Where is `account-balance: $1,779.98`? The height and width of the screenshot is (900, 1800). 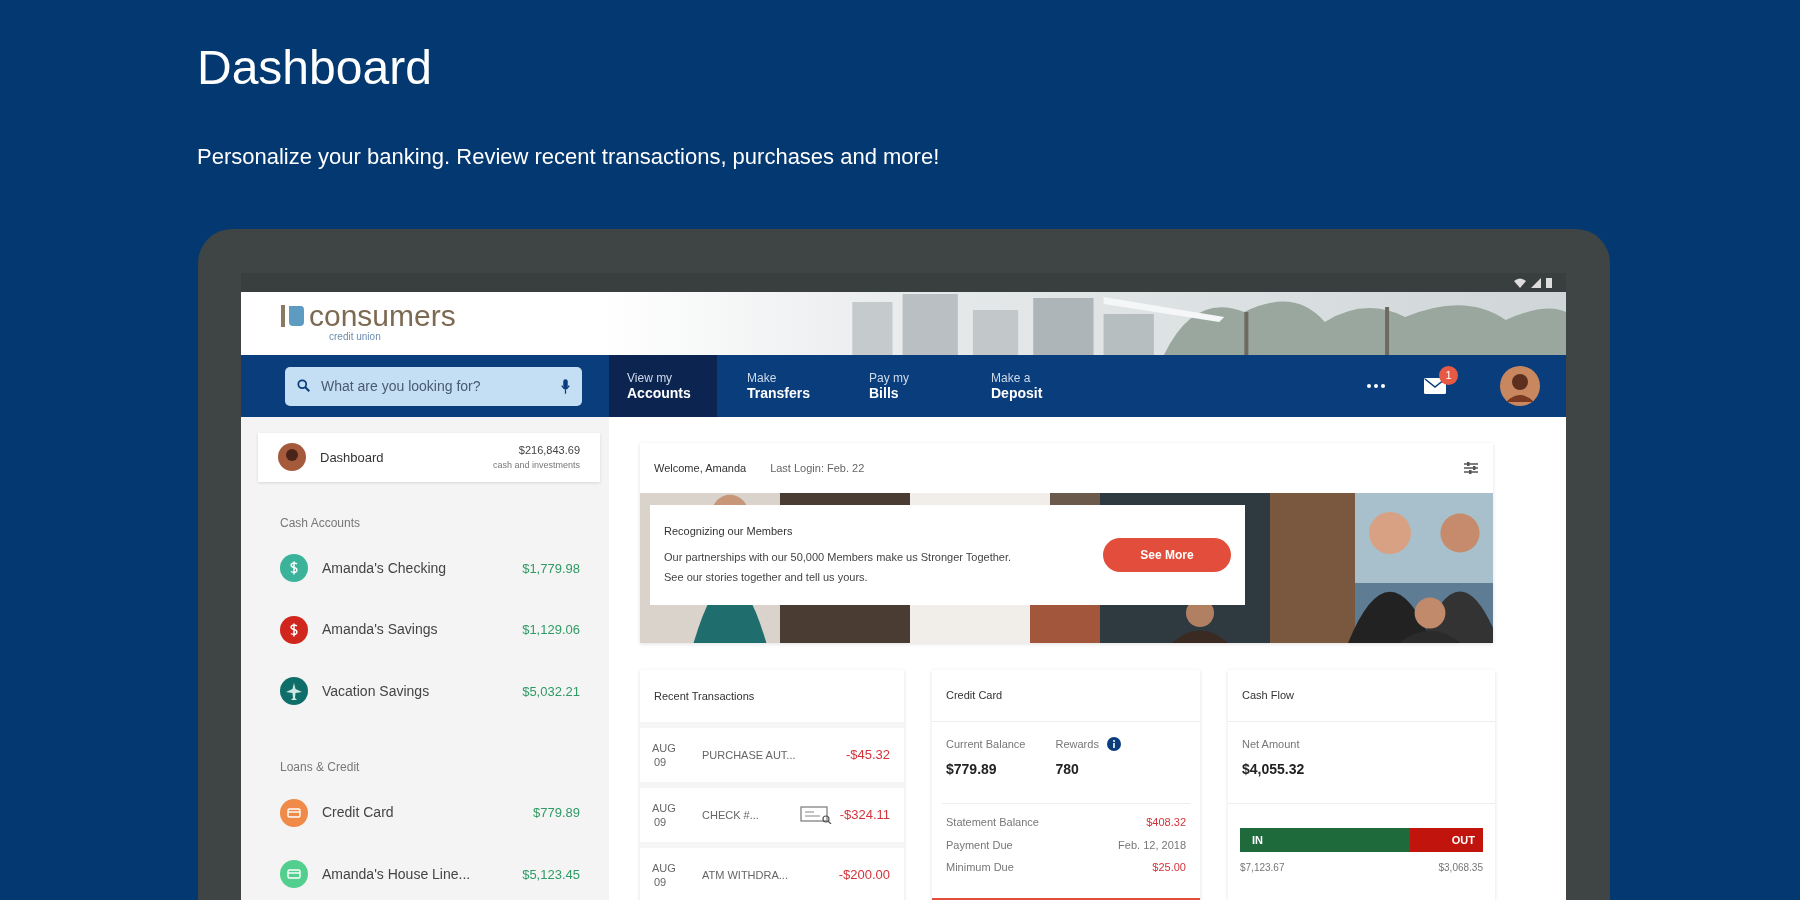
account-balance: $1,779.98 is located at coordinates (551, 568).